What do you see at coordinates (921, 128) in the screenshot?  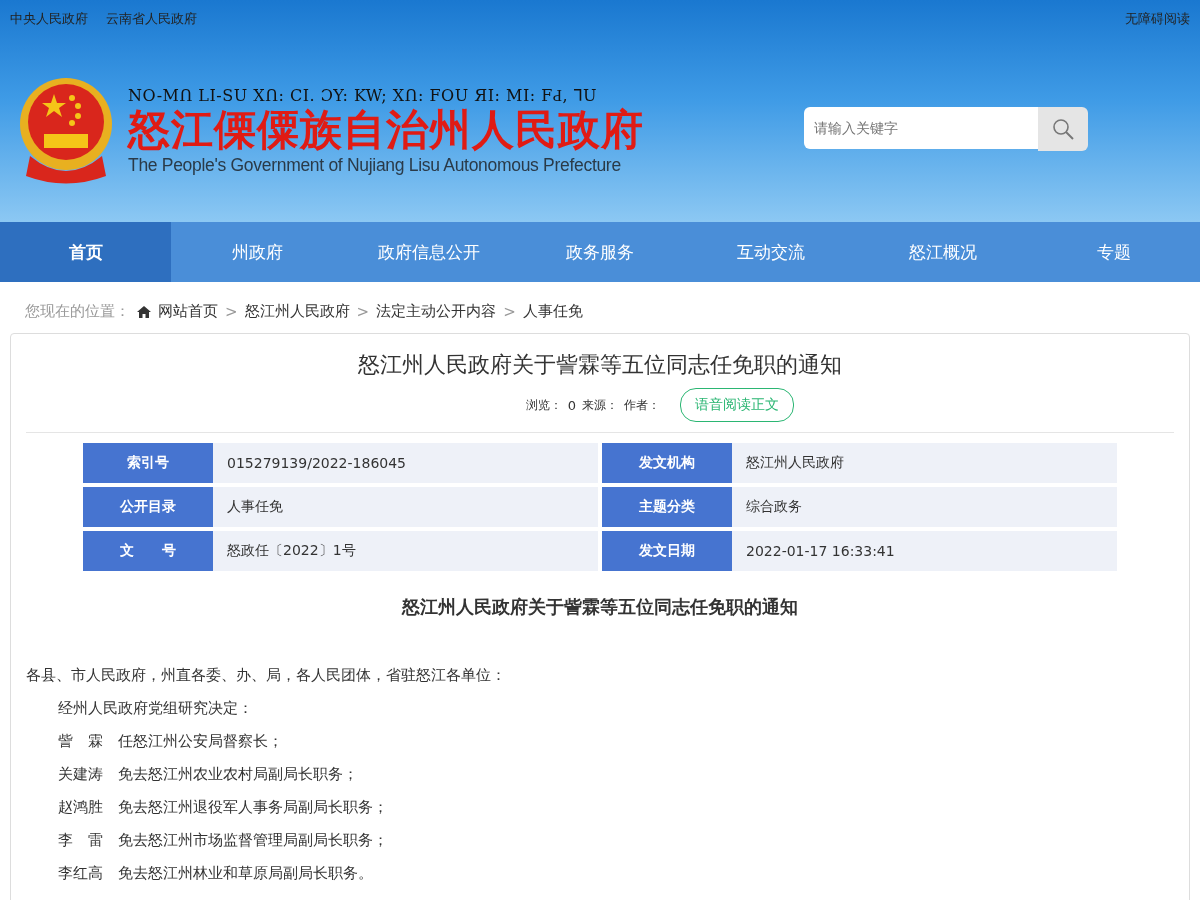 I see `search-field: 请输入关键字` at bounding box center [921, 128].